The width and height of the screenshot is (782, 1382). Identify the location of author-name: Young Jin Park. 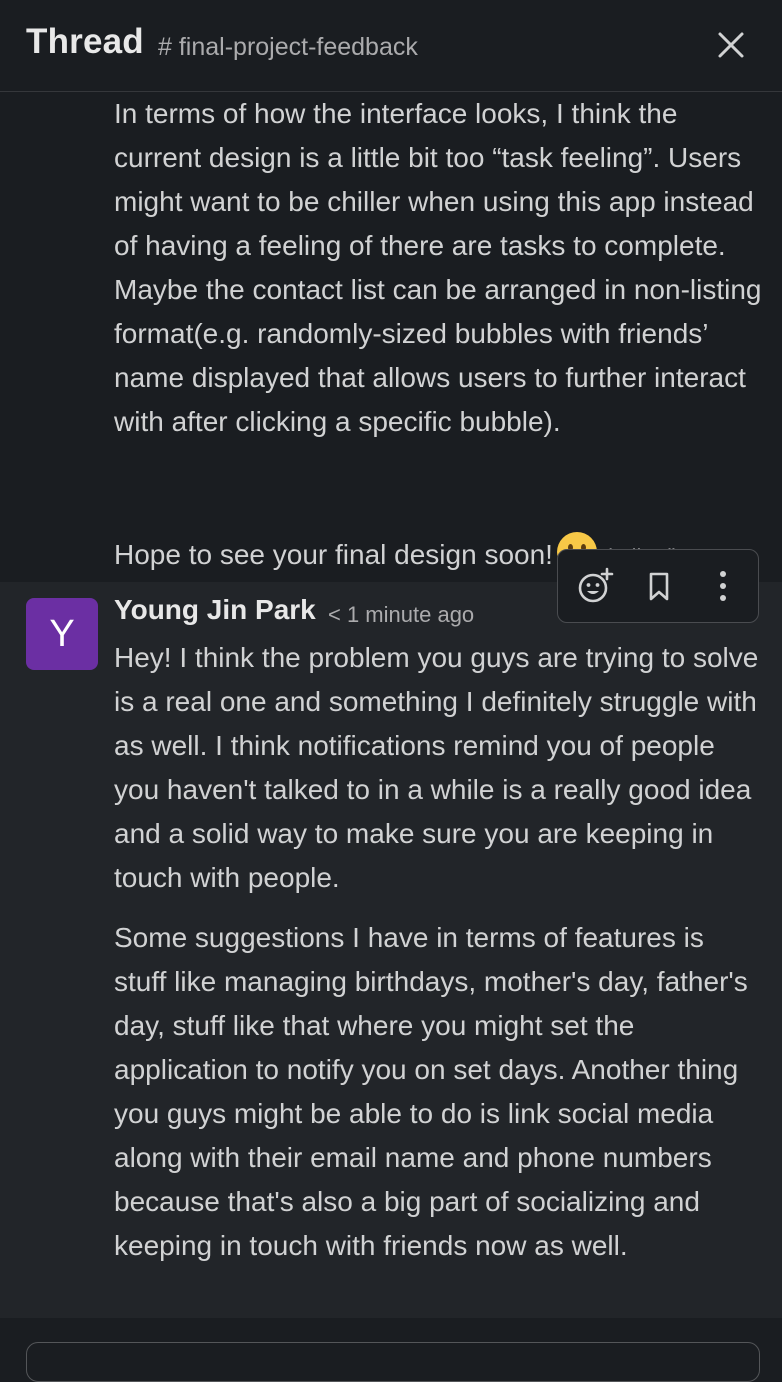
(215, 610).